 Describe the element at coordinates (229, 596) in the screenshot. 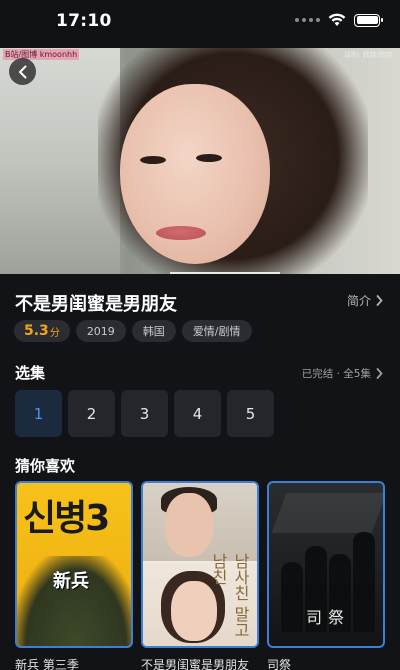

I see `poster-text: 남사친 말고 남친` at that location.